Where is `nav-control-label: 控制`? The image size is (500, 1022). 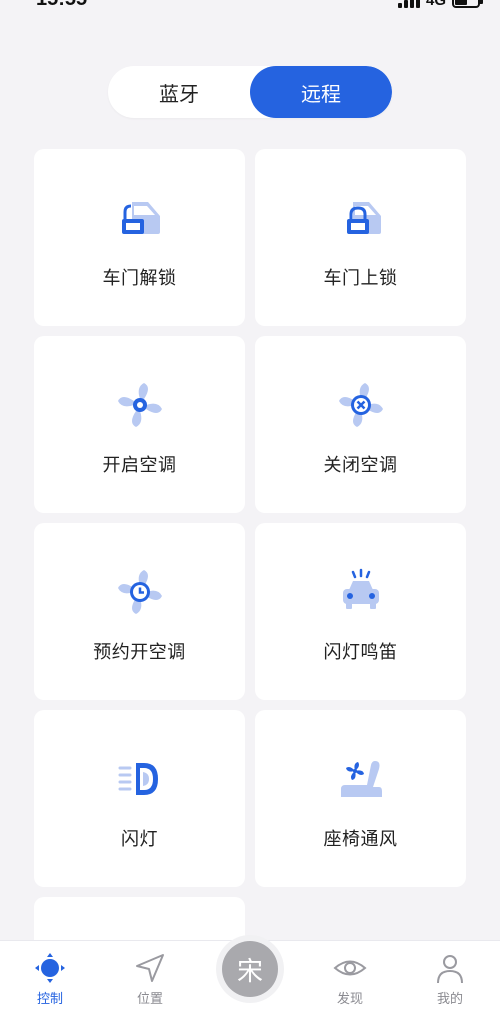
nav-control-label: 控制 is located at coordinates (49, 999).